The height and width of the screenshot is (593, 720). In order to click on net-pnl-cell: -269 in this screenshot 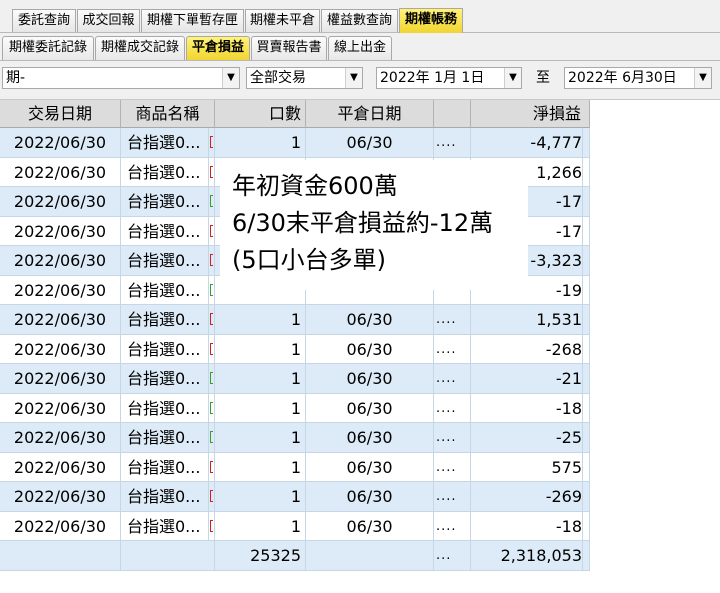, I will do `click(527, 497)`.